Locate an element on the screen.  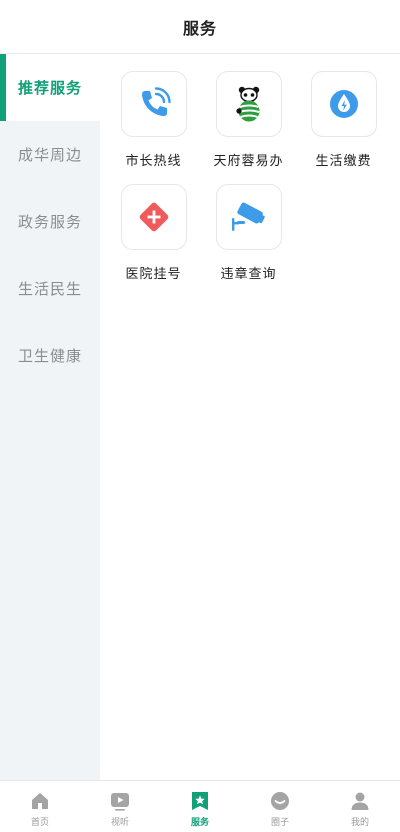
tab-profile: 我的 is located at coordinates (360, 806).